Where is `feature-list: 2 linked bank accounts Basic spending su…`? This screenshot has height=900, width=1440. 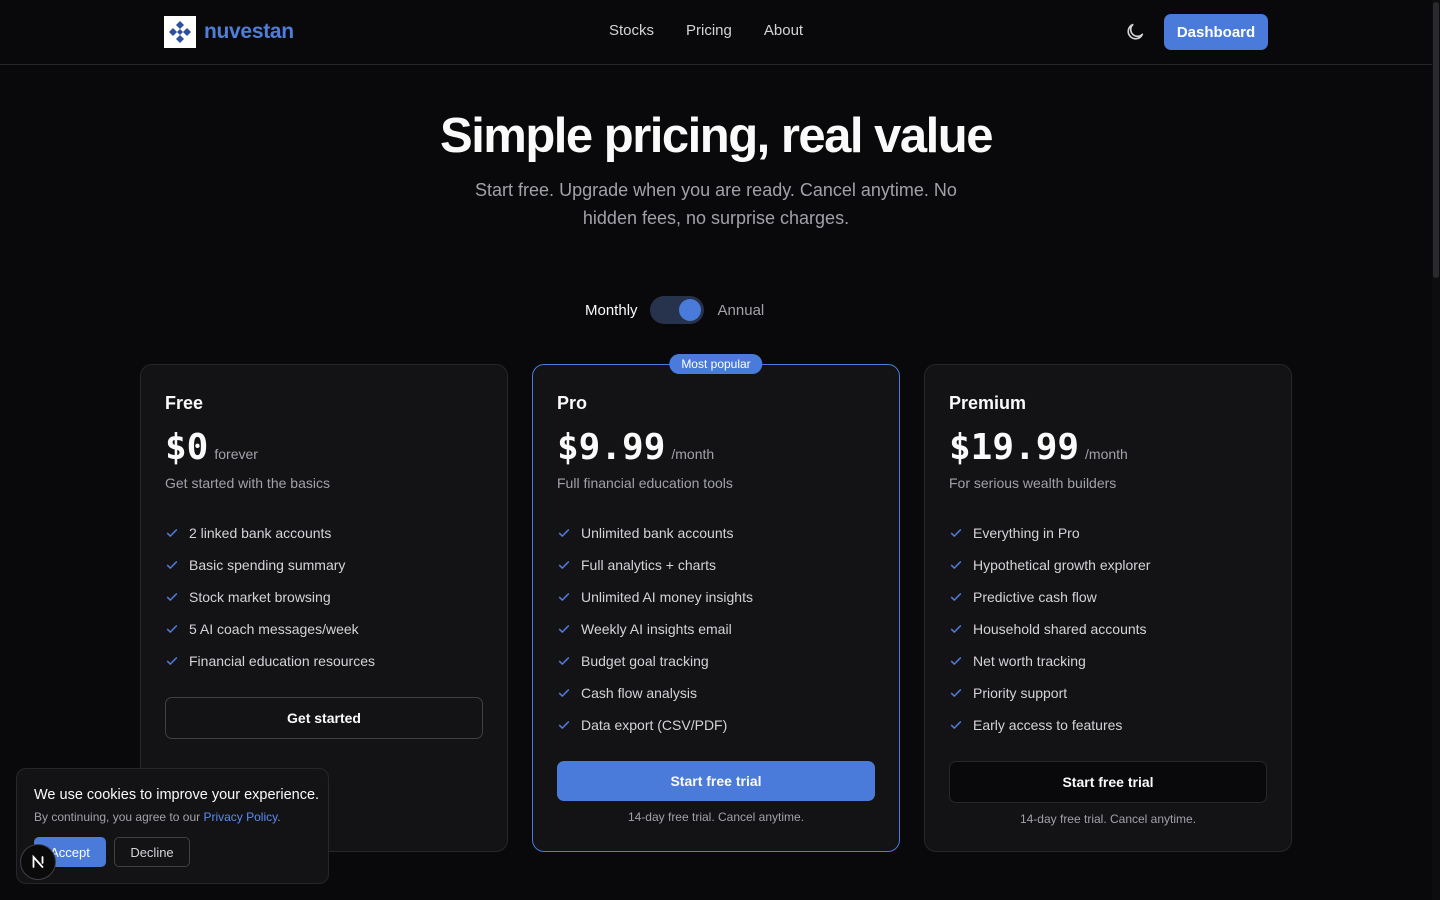 feature-list: 2 linked bank accounts Basic spending su… is located at coordinates (270, 597).